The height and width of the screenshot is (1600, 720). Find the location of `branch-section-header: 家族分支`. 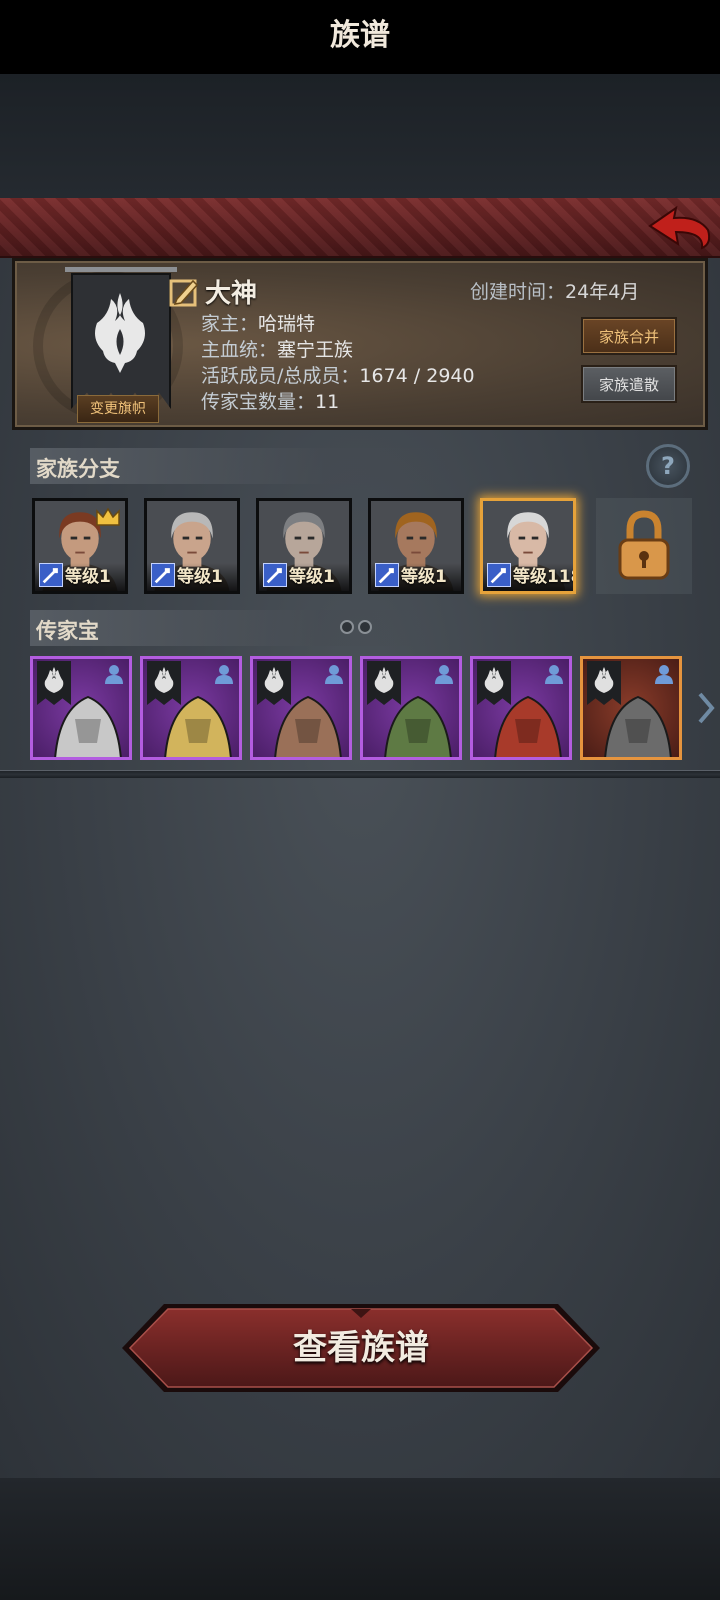

branch-section-header: 家族分支 is located at coordinates (240, 466).